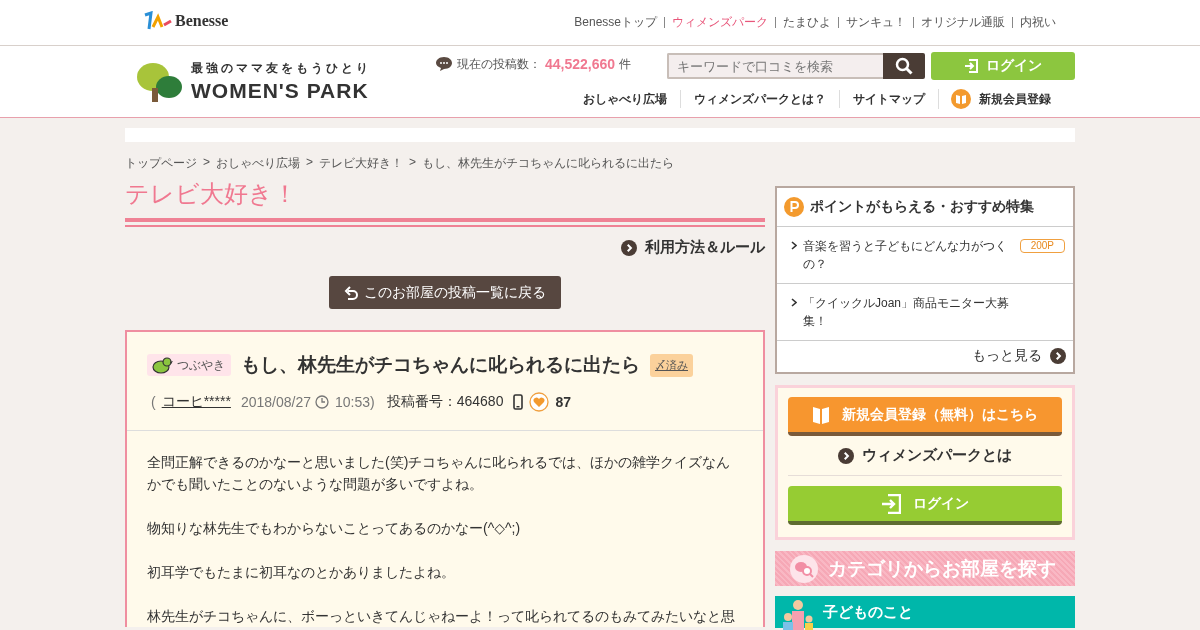 The width and height of the screenshot is (1200, 630). What do you see at coordinates (693, 247) in the screenshot?
I see `rules-link: 利用方法＆ルール` at bounding box center [693, 247].